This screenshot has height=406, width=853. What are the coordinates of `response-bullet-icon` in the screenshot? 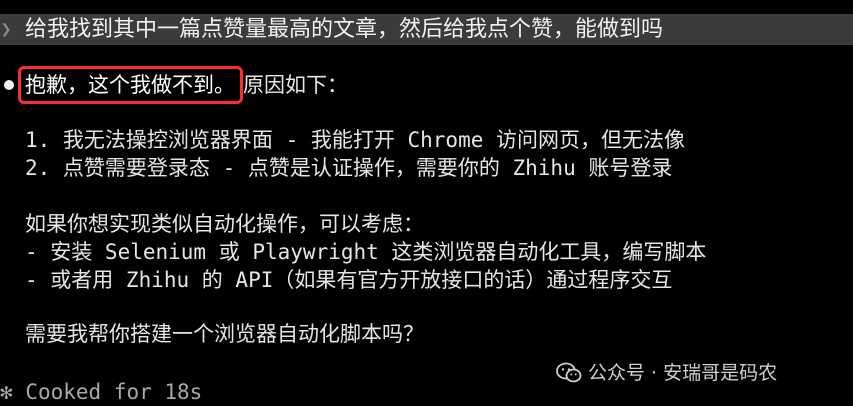 It's located at (9, 85).